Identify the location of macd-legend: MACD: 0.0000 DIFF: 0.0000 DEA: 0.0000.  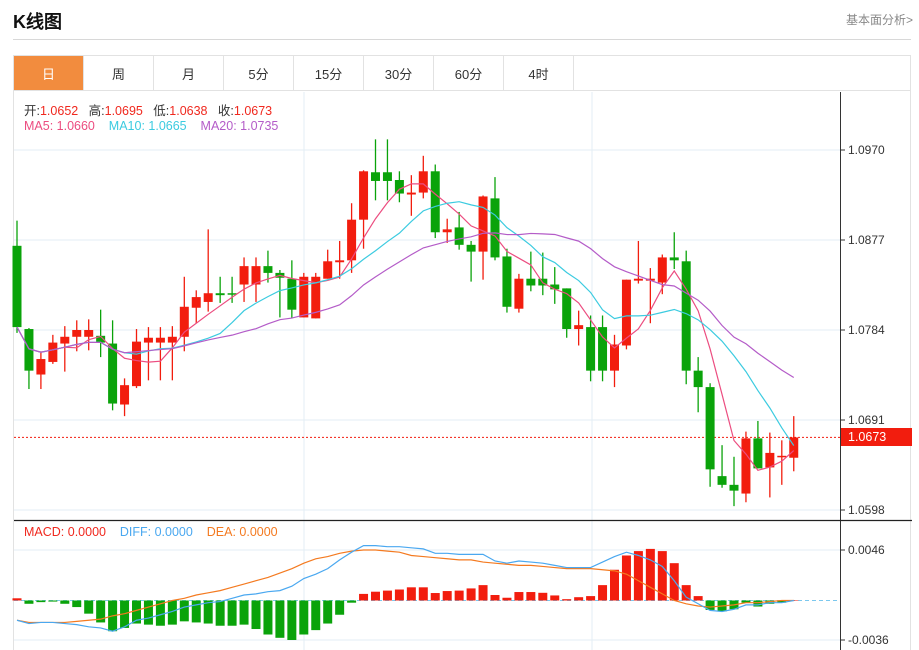
(151, 532).